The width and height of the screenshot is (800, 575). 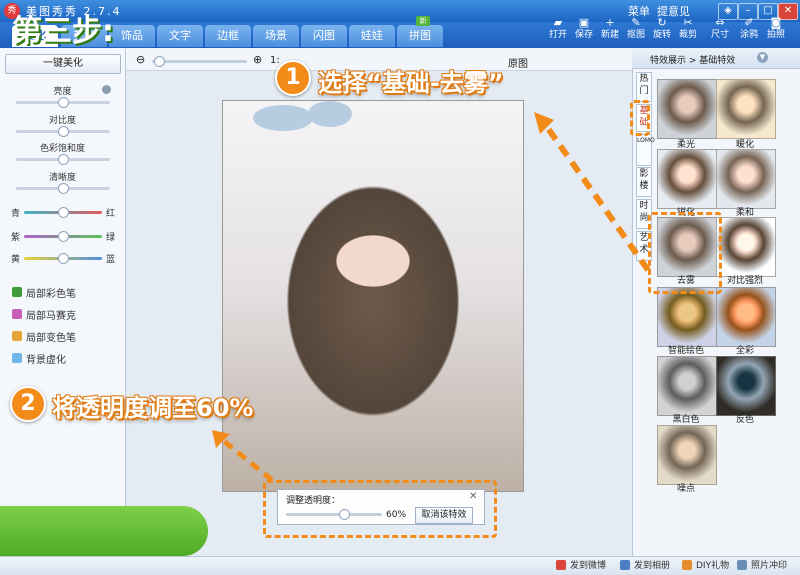 I want to click on doodle-button: ✐ 涂鸦, so click(x=749, y=28).